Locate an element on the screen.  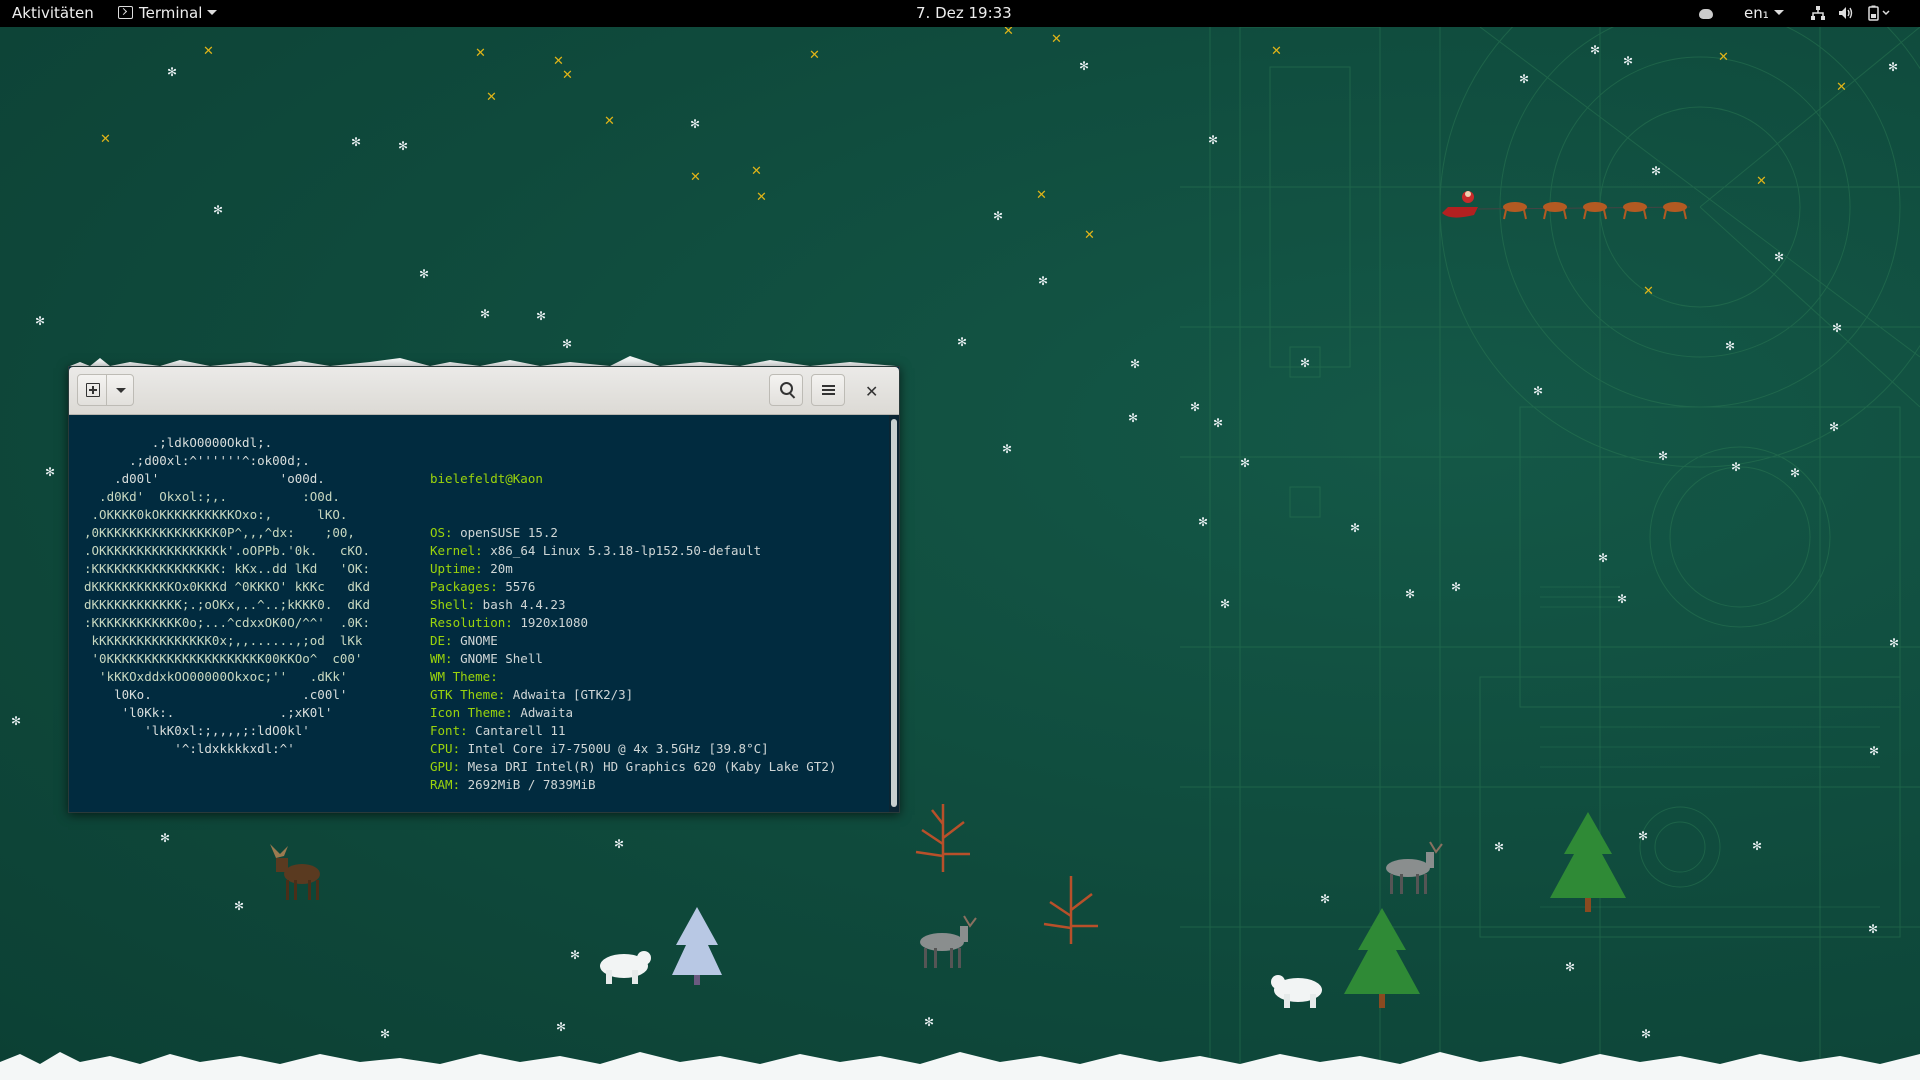
info-value: 1920x1080 is located at coordinates (550, 622).